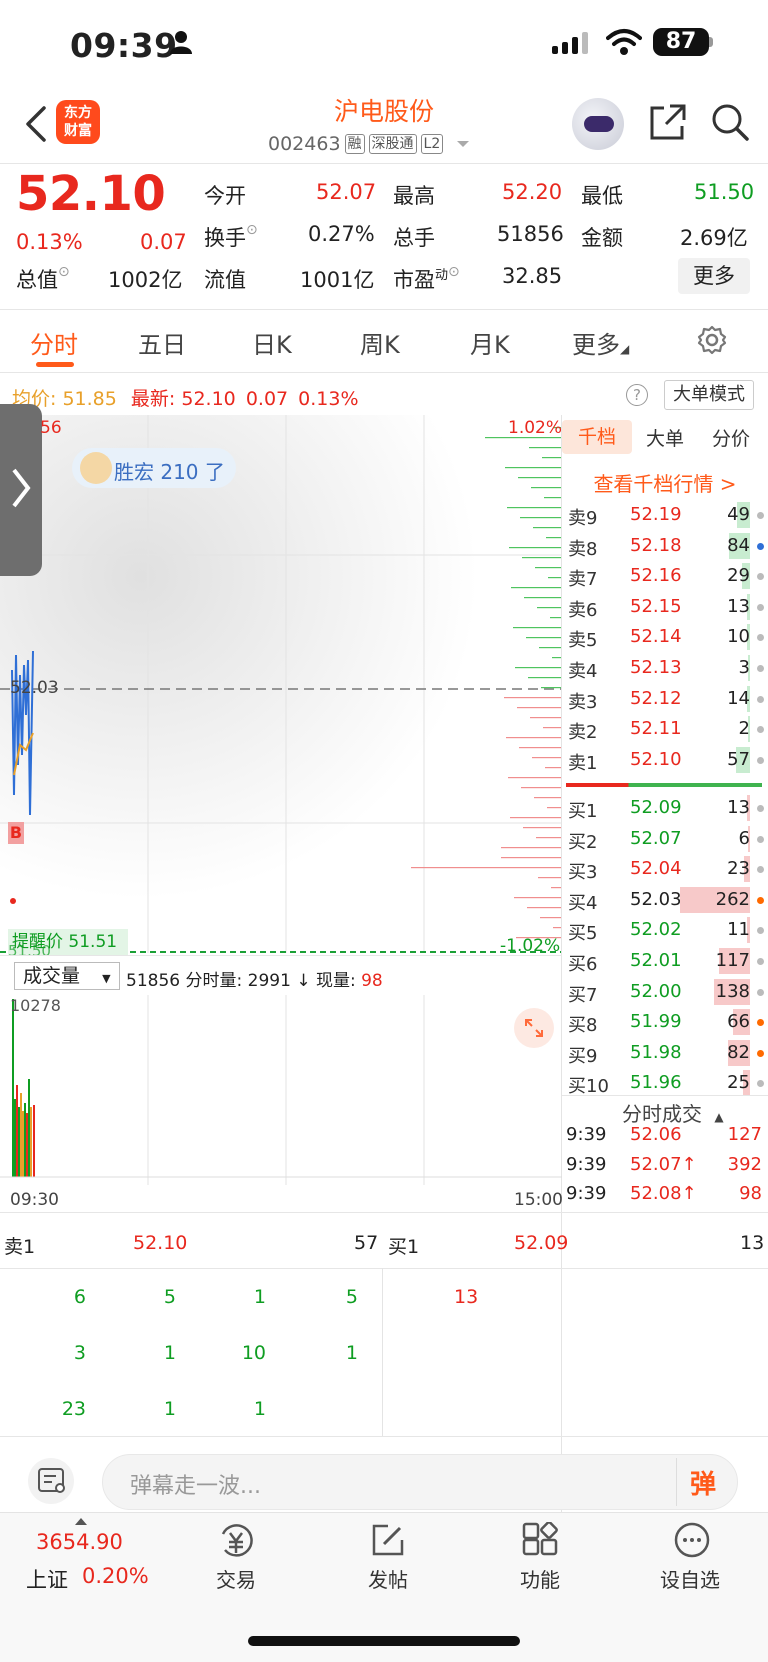 This screenshot has height=1662, width=768. Describe the element at coordinates (624, 42) in the screenshot. I see `wifi-icon` at that location.